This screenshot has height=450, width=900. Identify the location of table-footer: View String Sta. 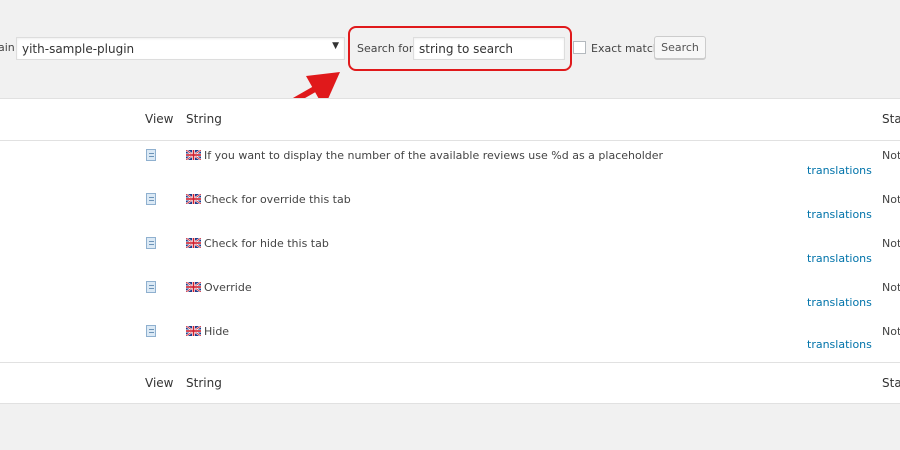
(450, 383).